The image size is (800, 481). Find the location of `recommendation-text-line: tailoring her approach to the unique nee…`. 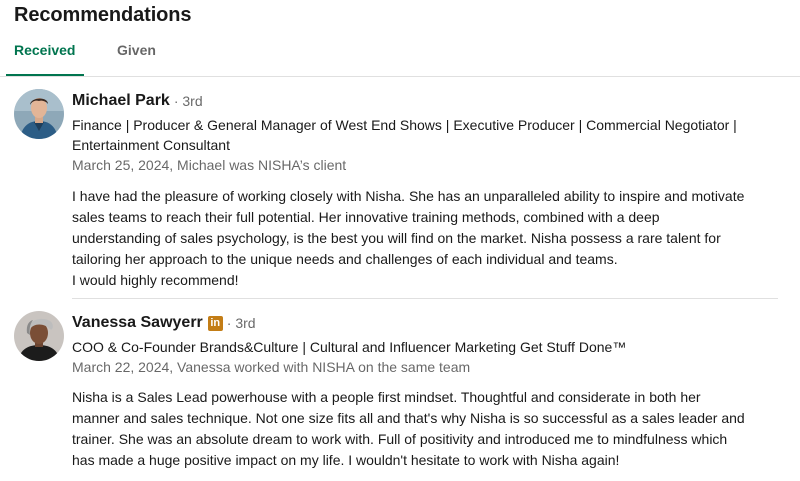

recommendation-text-line: tailoring her approach to the unique nee… is located at coordinates (345, 259).